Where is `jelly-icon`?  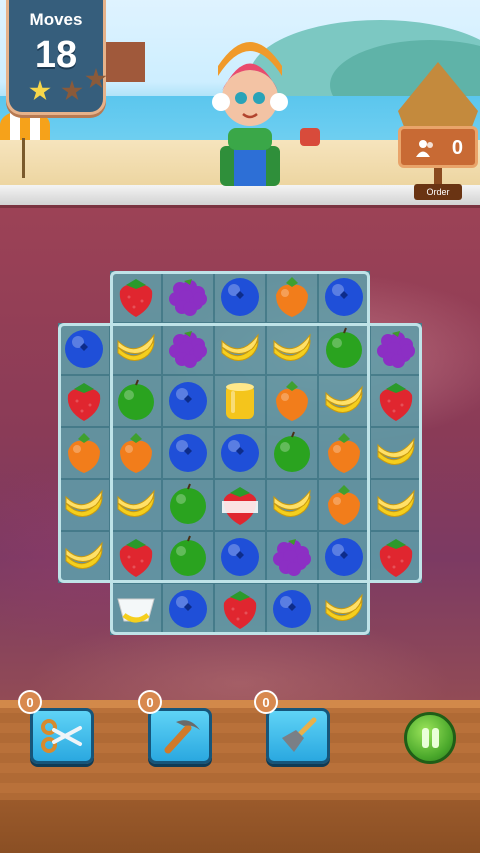 jelly-icon is located at coordinates (240, 401).